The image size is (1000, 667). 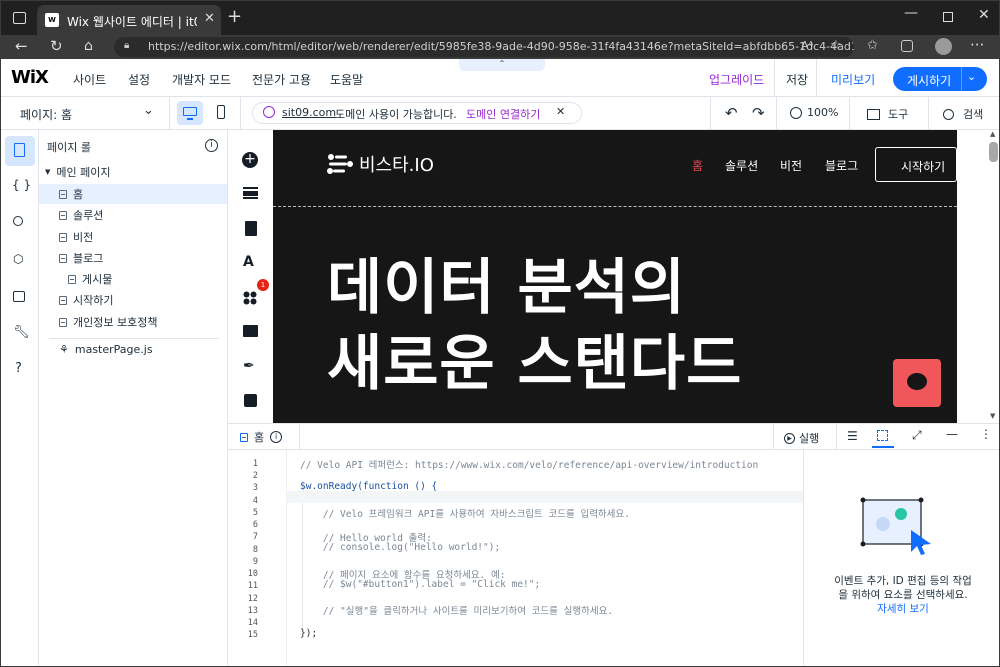 I want to click on code-braces-icon: { }, so click(x=21, y=185).